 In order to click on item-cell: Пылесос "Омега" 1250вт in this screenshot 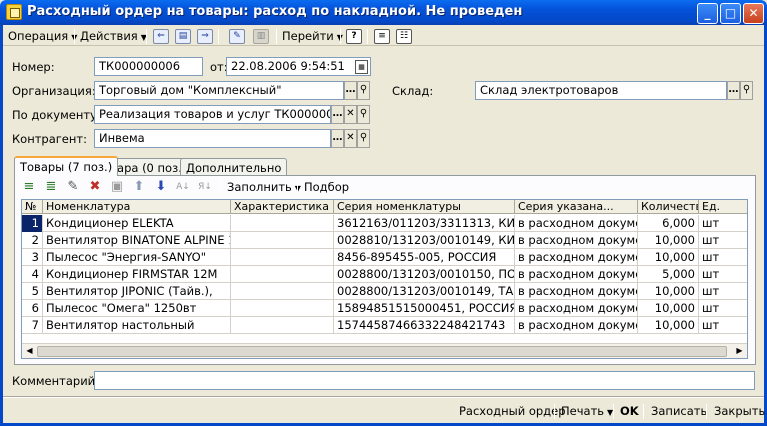, I will do `click(137, 308)`.